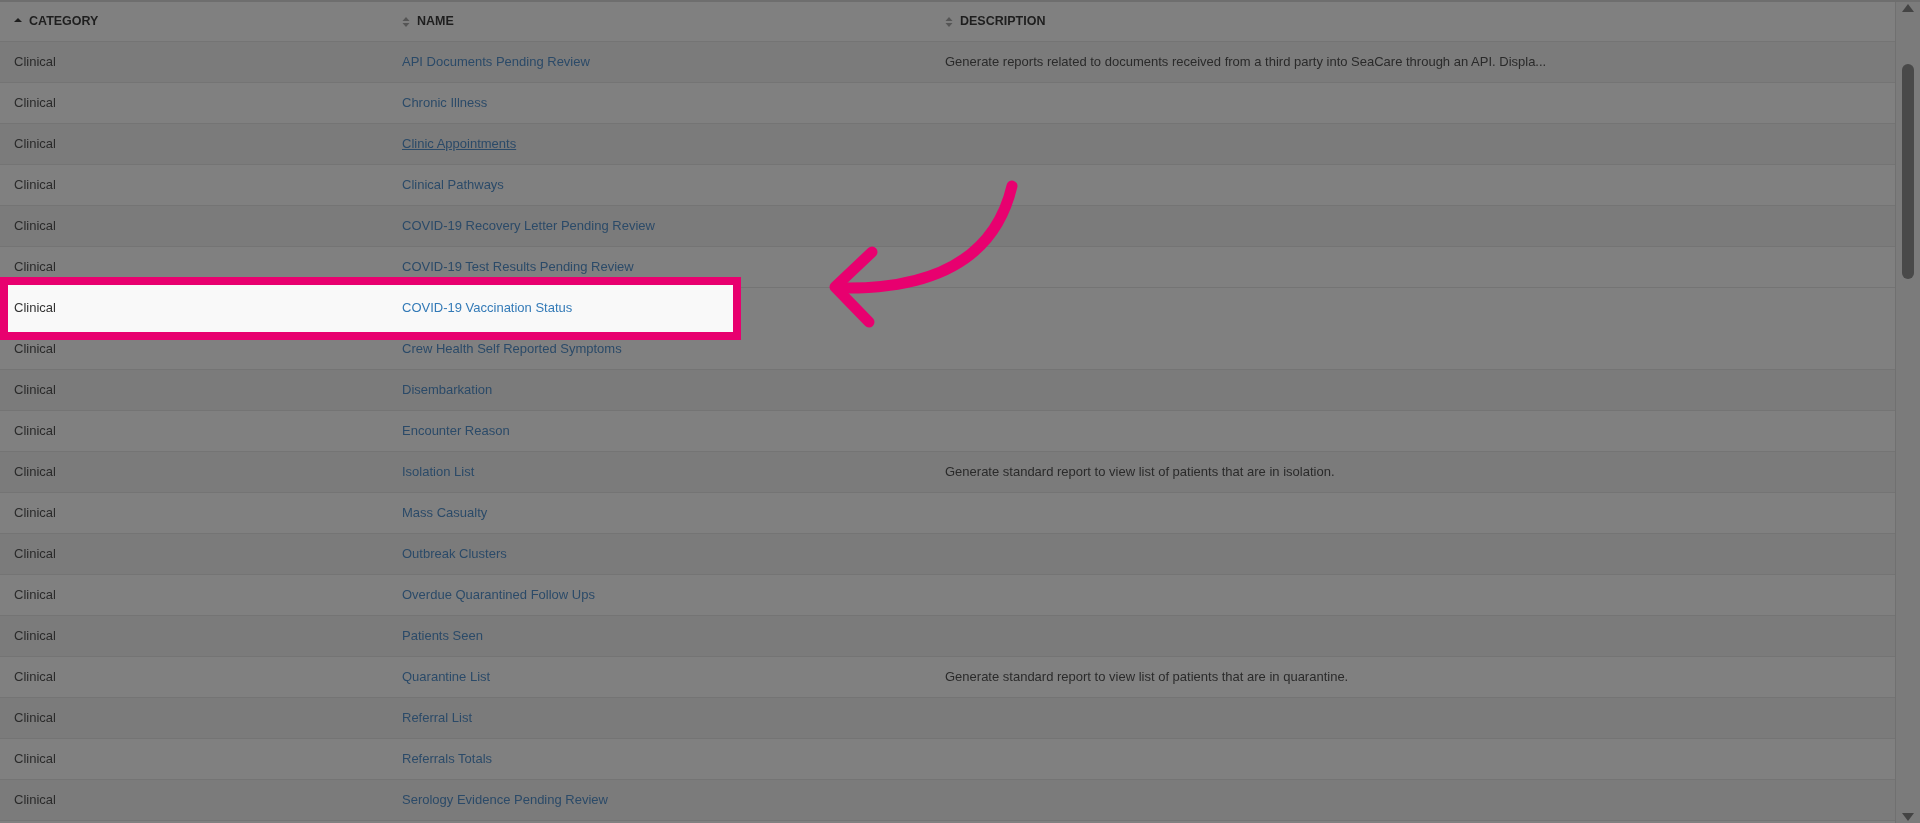 The width and height of the screenshot is (1920, 823). Describe the element at coordinates (528, 226) in the screenshot. I see `report-link: COVID-19 Recovery Letter Pending Review` at that location.